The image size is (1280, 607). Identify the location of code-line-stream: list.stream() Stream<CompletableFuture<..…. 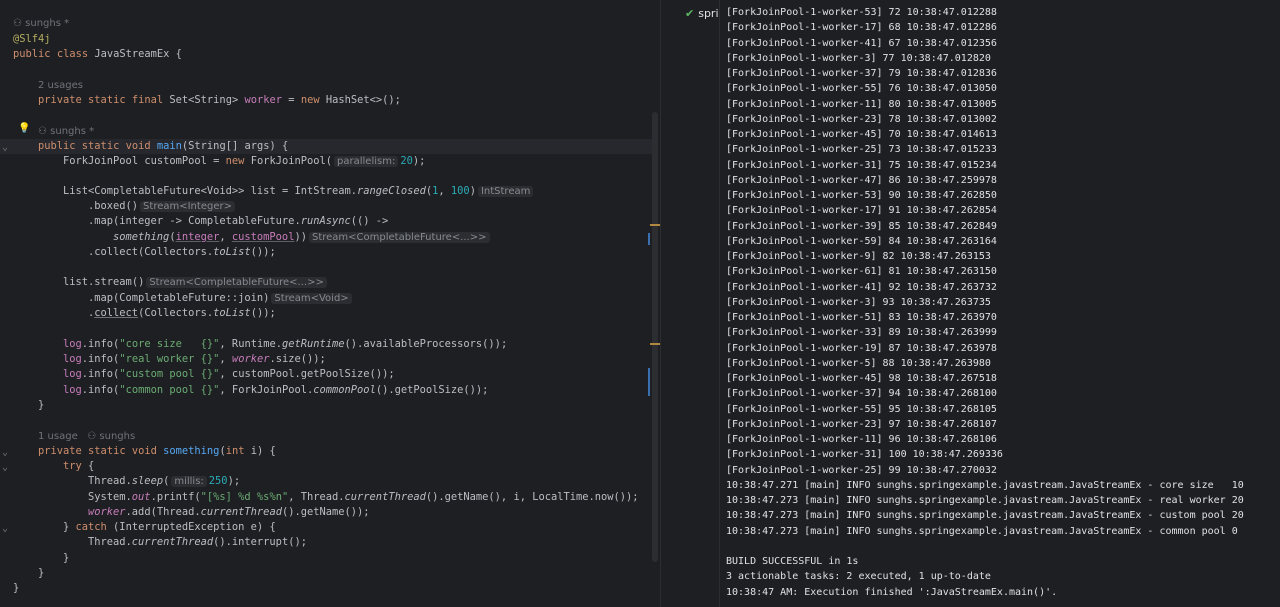
(196, 282).